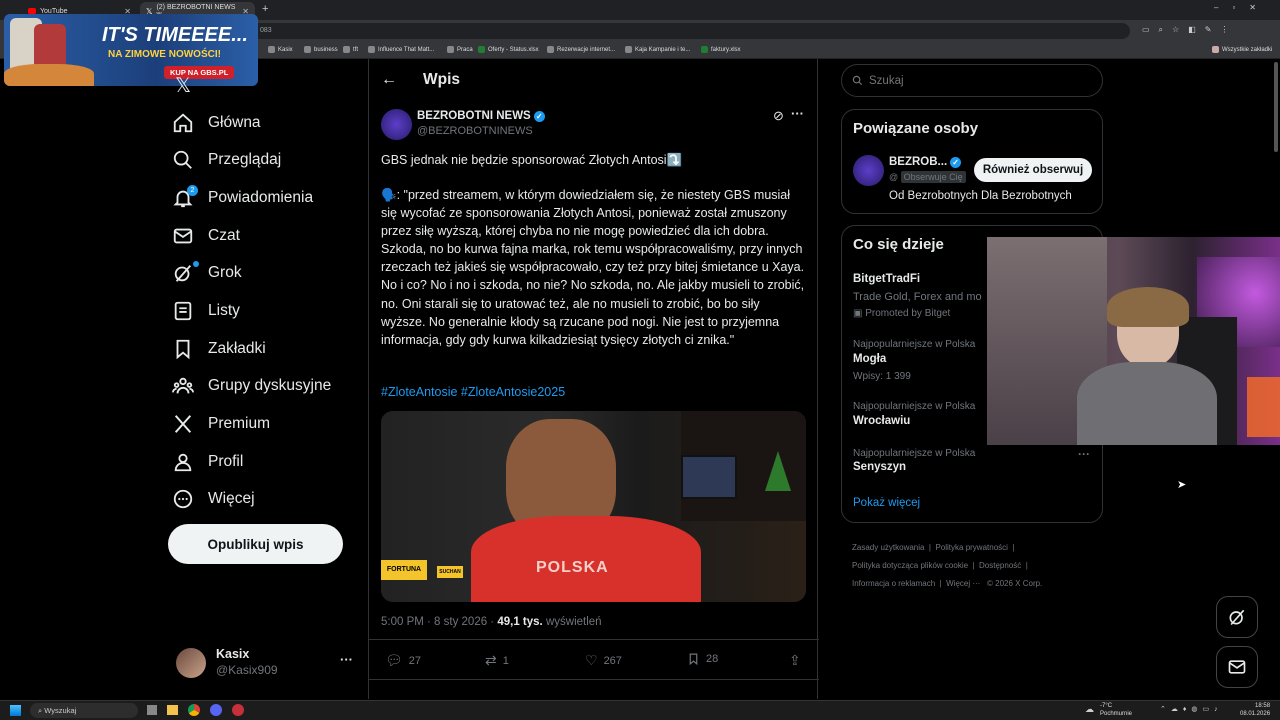 The height and width of the screenshot is (720, 1280). Describe the element at coordinates (270, 385) in the screenshot. I see `nav-label: Grupy dyskusyjne` at that location.